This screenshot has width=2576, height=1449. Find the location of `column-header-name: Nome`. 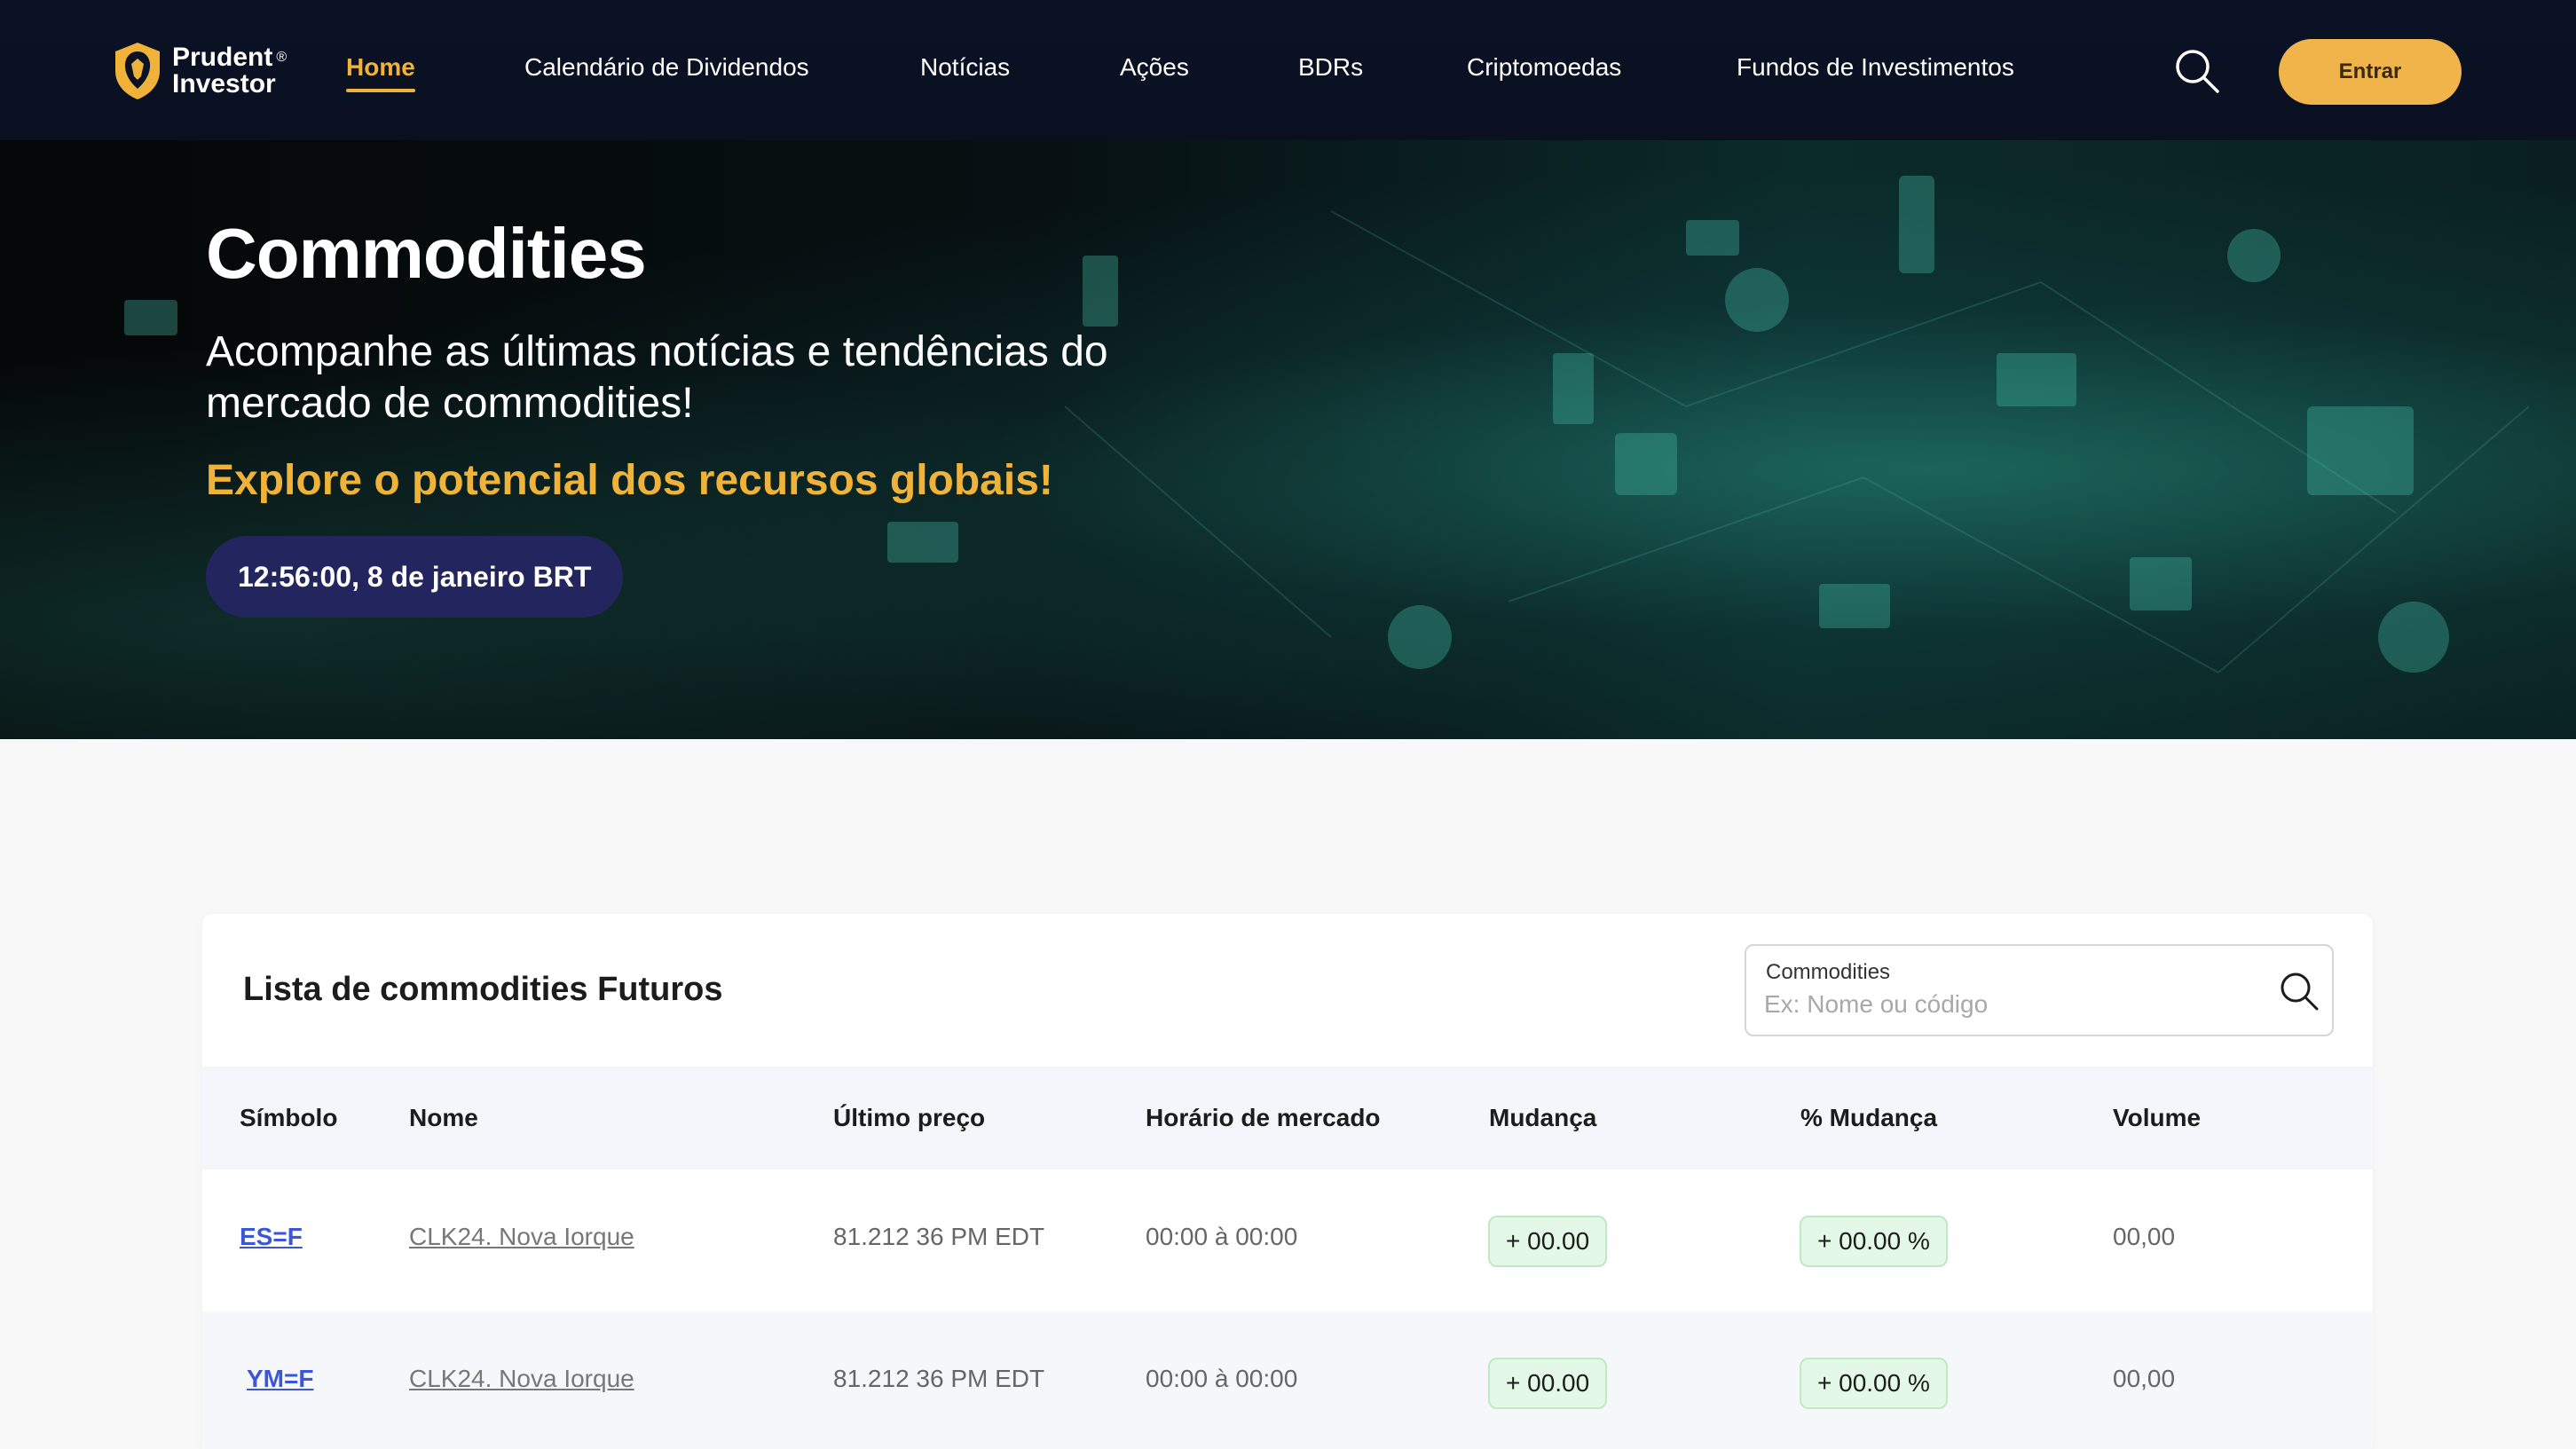

column-header-name: Nome is located at coordinates (444, 1118).